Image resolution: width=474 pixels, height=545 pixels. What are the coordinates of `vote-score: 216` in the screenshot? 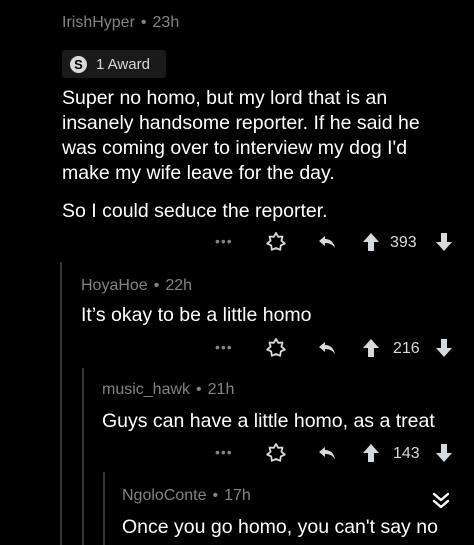 It's located at (406, 348).